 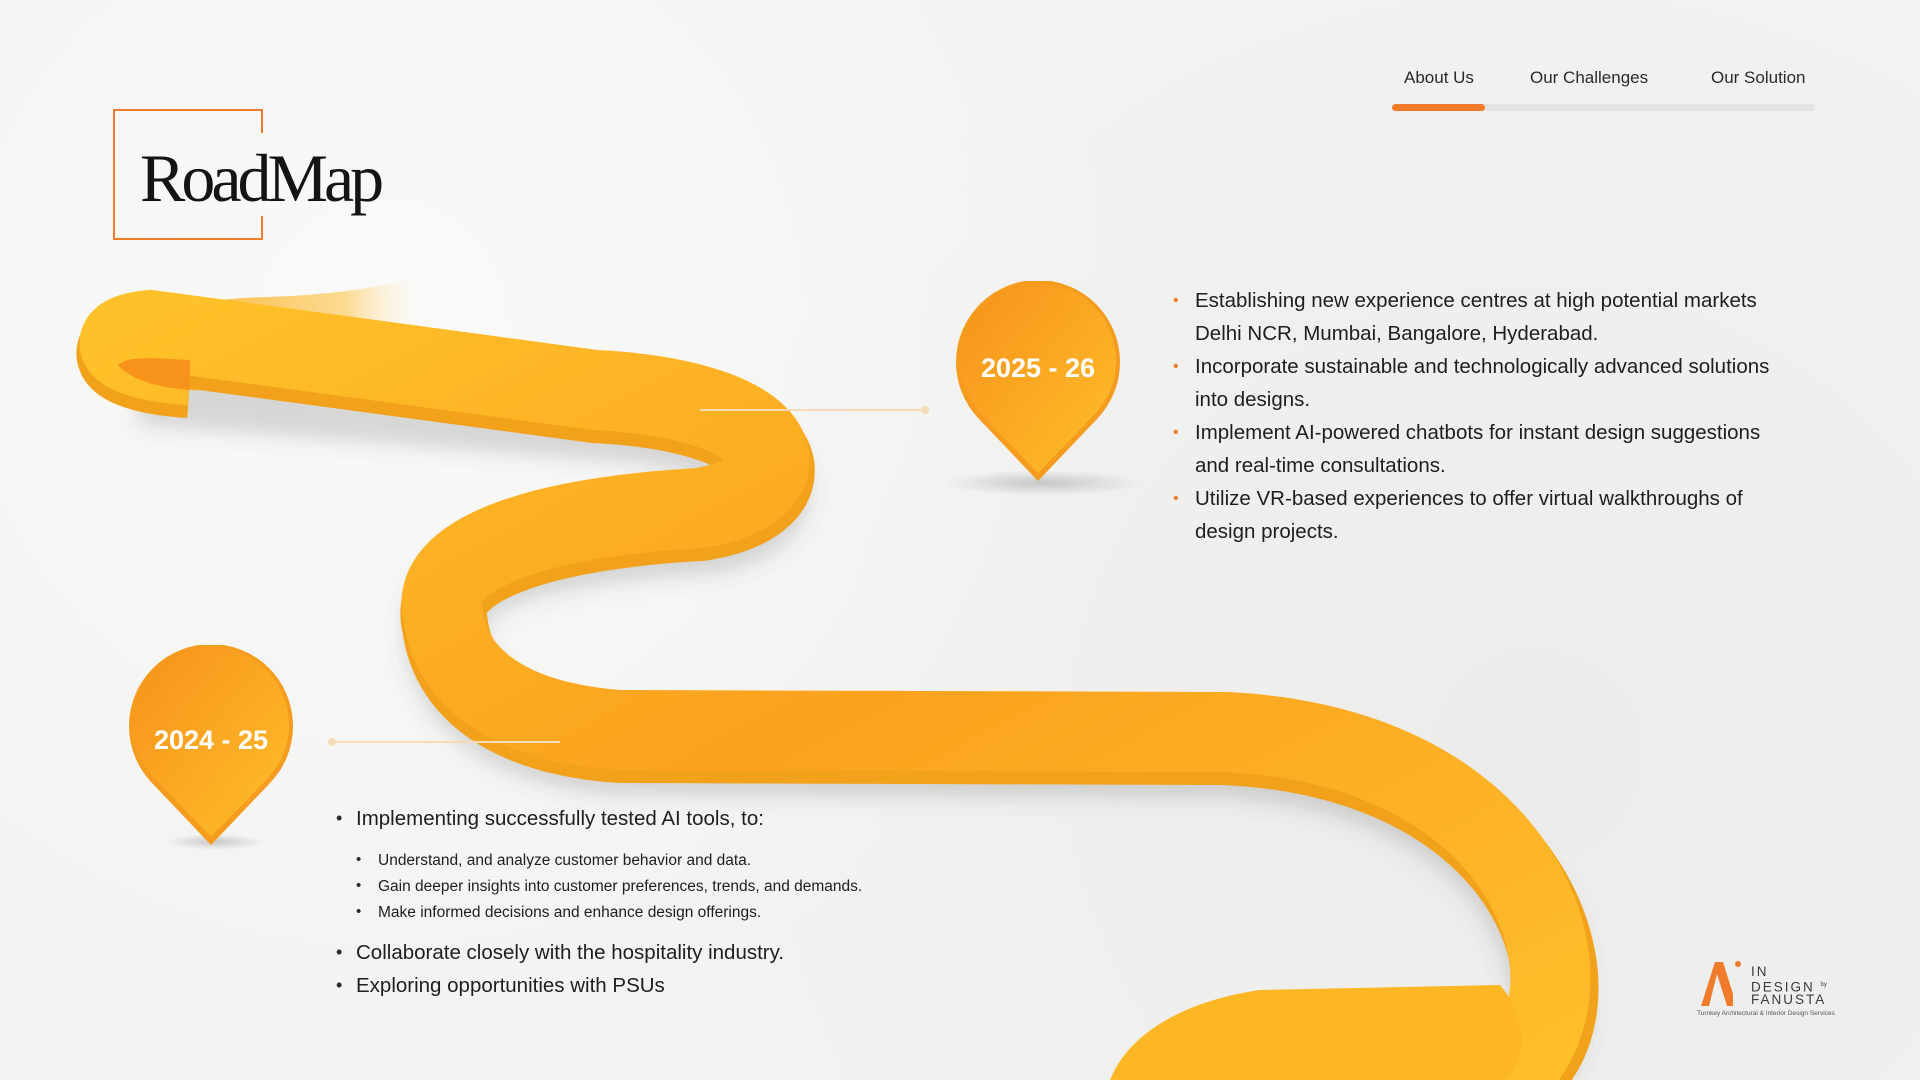 What do you see at coordinates (446, 742) in the screenshot?
I see `connector-line-2024` at bounding box center [446, 742].